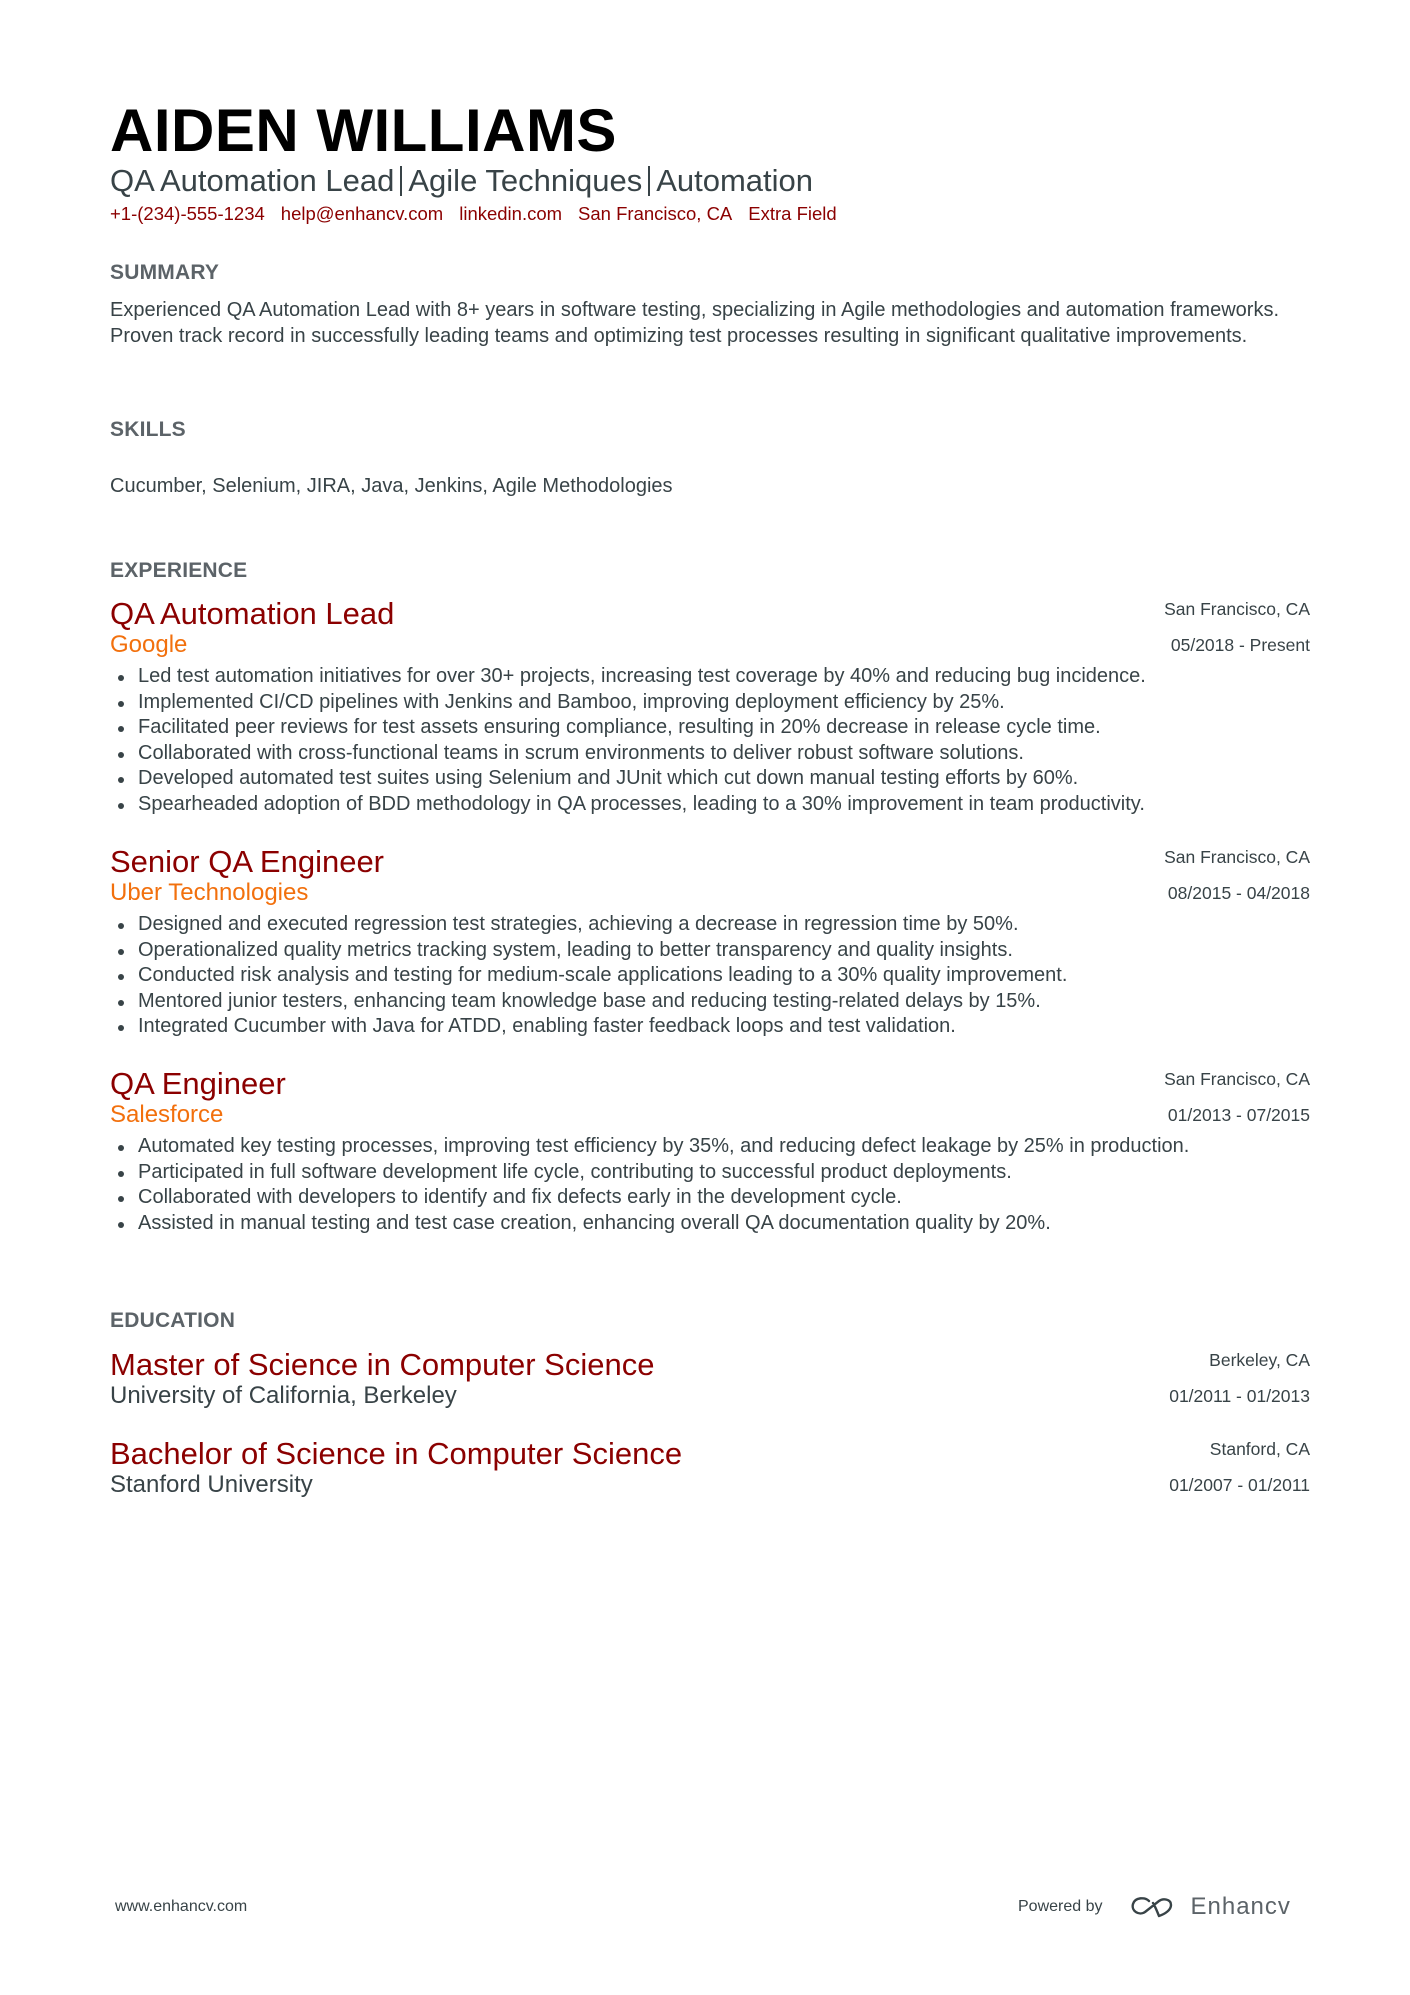 This screenshot has height=1995, width=1410. What do you see at coordinates (252, 180) in the screenshot?
I see `headline-part: QA Automation Lead` at bounding box center [252, 180].